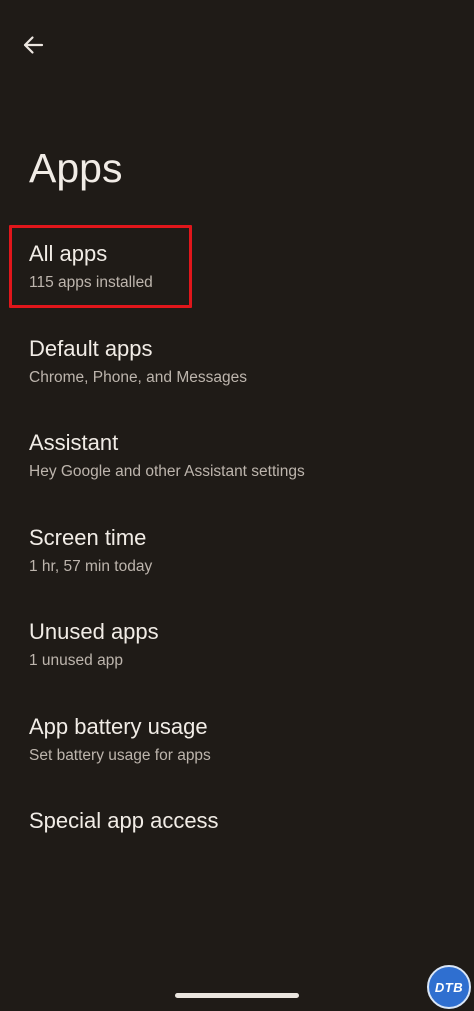 The width and height of the screenshot is (474, 1011). What do you see at coordinates (449, 987) in the screenshot?
I see `watermark-logo: DTB` at bounding box center [449, 987].